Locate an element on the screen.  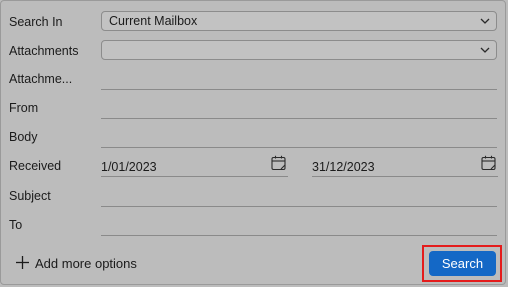
from-input is located at coordinates (299, 109).